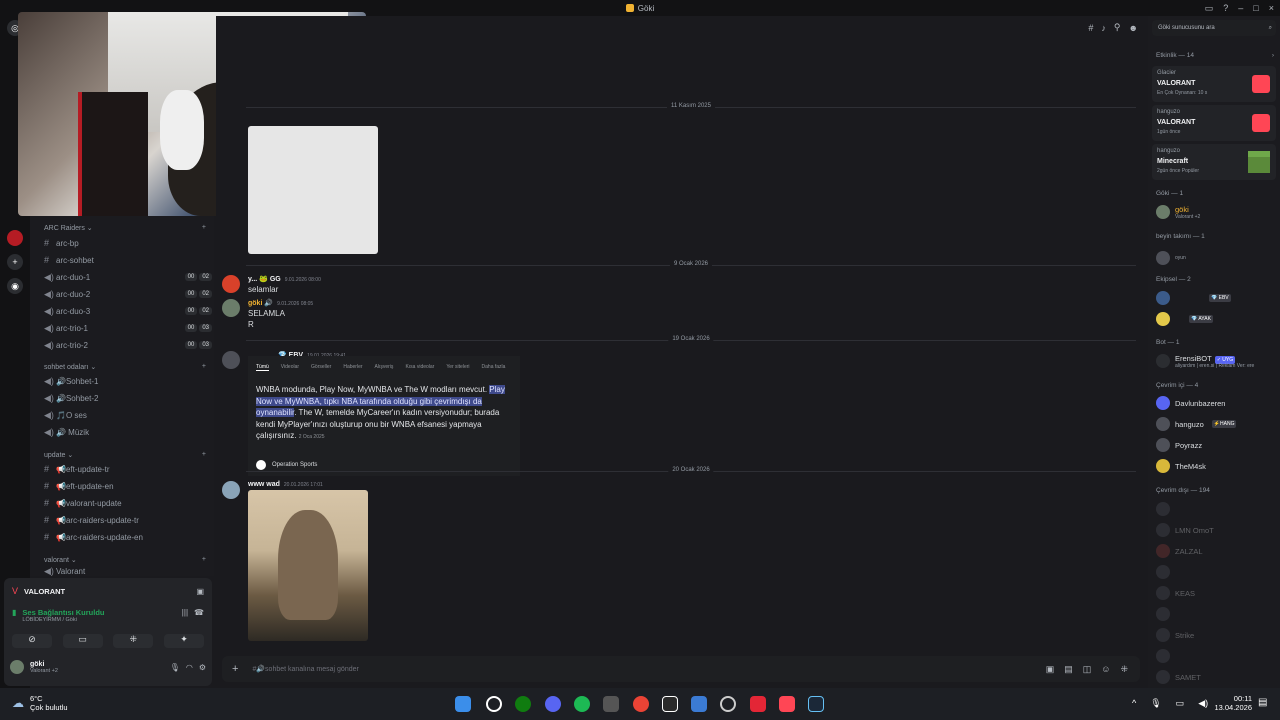  Describe the element at coordinates (128, 520) in the screenshot. I see `channel-item: # 📢arc-raiders-update-tr` at that location.